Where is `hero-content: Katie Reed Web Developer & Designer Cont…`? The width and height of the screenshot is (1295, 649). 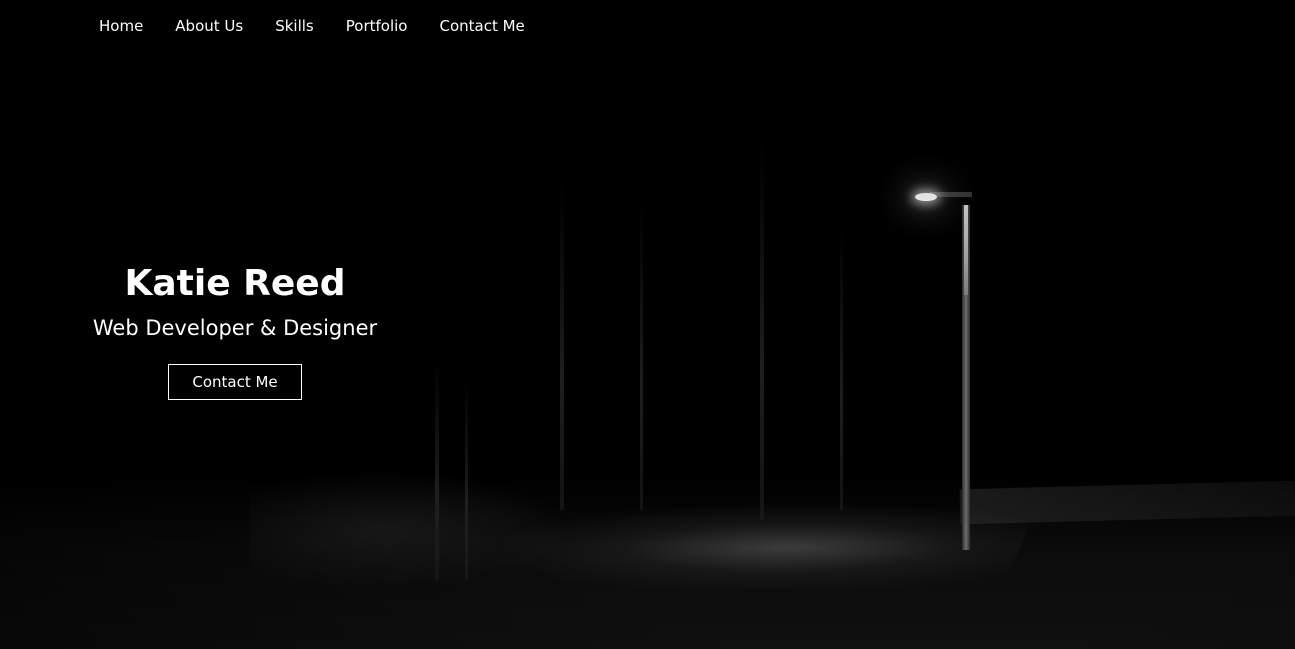
hero-content: Katie Reed Web Developer & Designer Cont… is located at coordinates (235, 329).